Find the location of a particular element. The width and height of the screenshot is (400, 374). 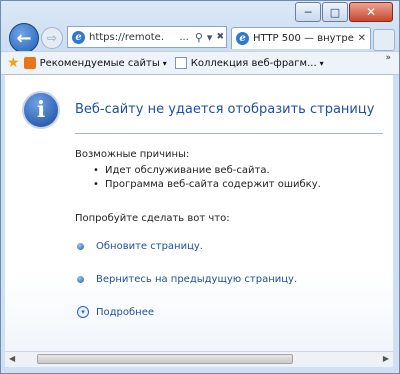

scroll-right-icon: ▶ is located at coordinates (386, 358).